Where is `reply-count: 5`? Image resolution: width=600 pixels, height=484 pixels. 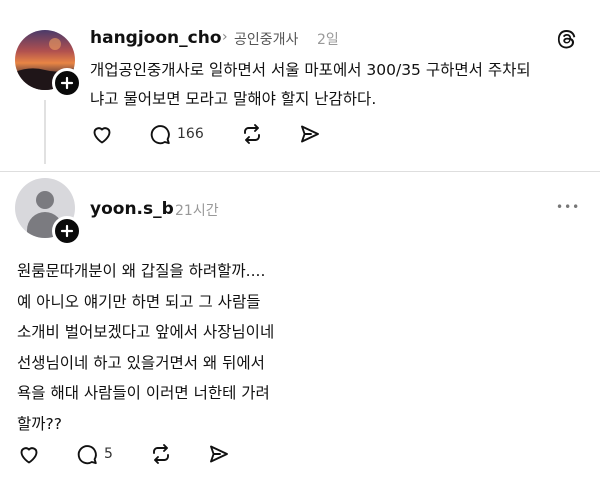
reply-count: 5 is located at coordinates (108, 454).